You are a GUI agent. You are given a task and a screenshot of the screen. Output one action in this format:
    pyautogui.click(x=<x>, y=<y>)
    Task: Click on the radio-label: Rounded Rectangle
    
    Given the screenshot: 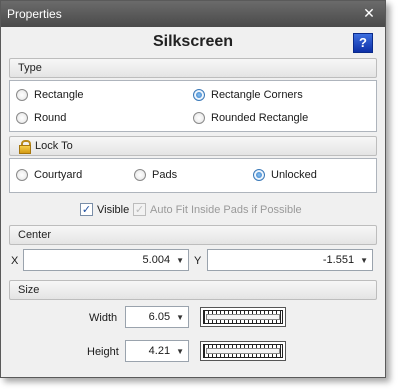 What is the action you would take?
    pyautogui.click(x=260, y=118)
    